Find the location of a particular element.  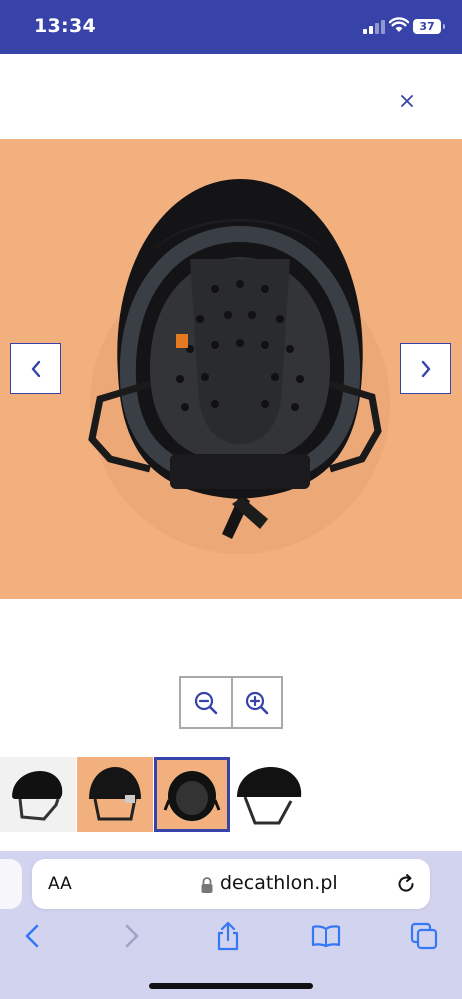

zoom-in-icon is located at coordinates (257, 702).